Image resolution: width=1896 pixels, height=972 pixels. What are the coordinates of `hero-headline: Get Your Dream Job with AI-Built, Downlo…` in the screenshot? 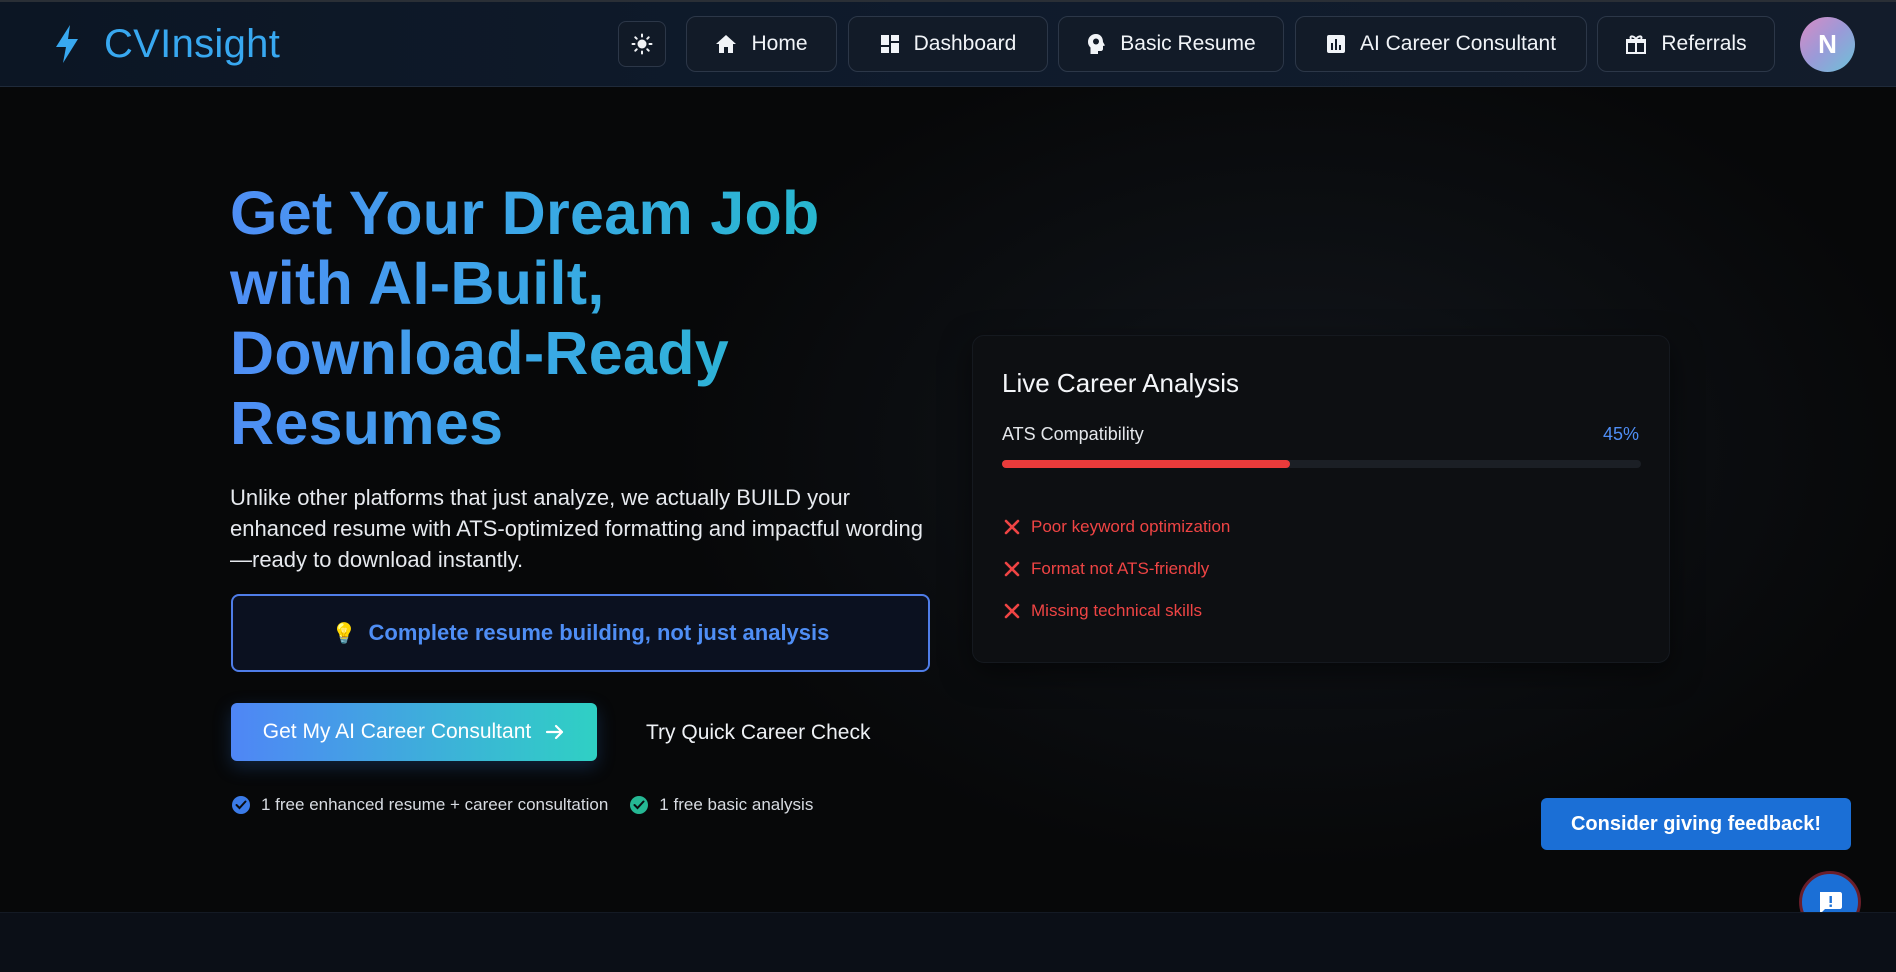 It's located at (570, 318).